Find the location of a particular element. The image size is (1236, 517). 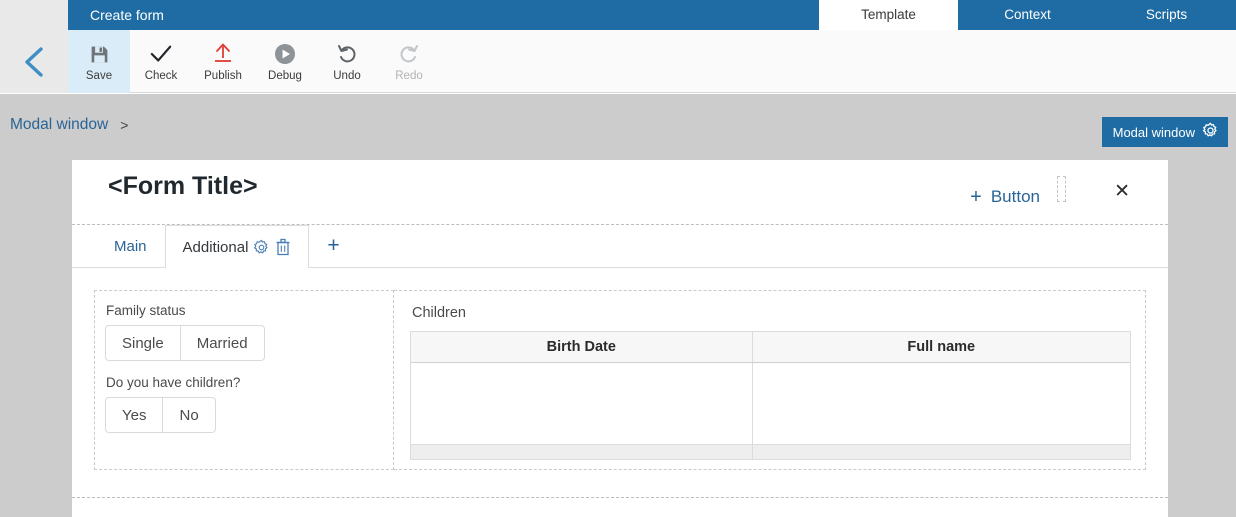

have-children-label: Do you have children? is located at coordinates (173, 382).